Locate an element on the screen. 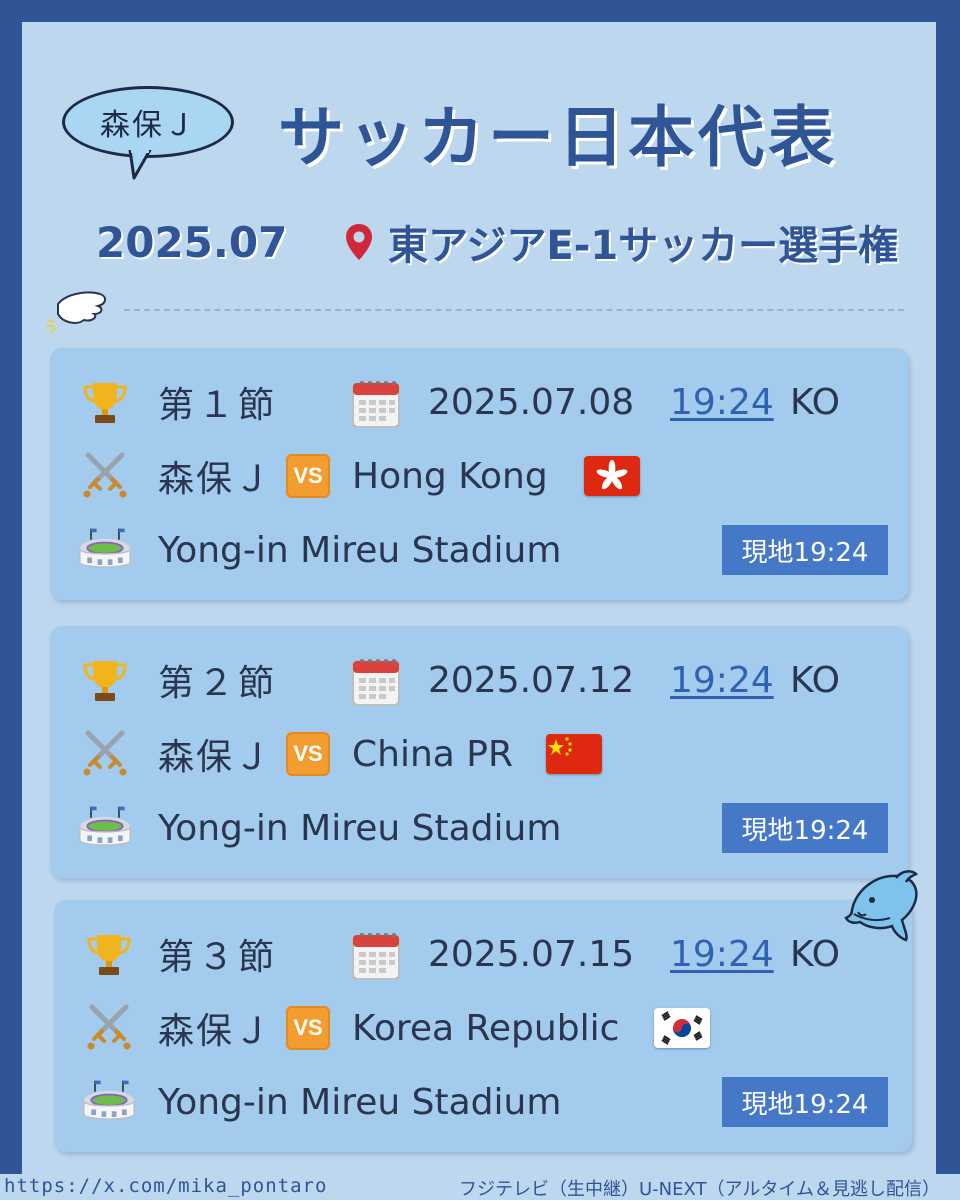  round-label: 第３節 is located at coordinates (218, 957).